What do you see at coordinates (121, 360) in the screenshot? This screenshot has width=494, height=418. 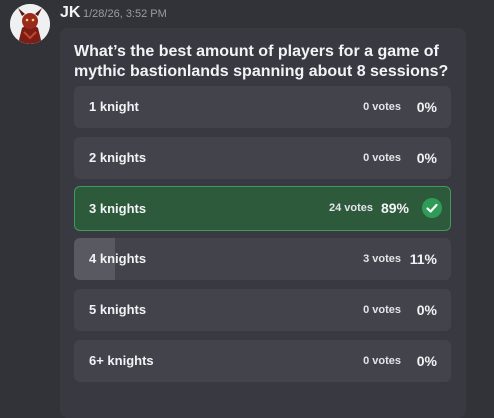 I see `poll-option-label: 6+ knights` at bounding box center [121, 360].